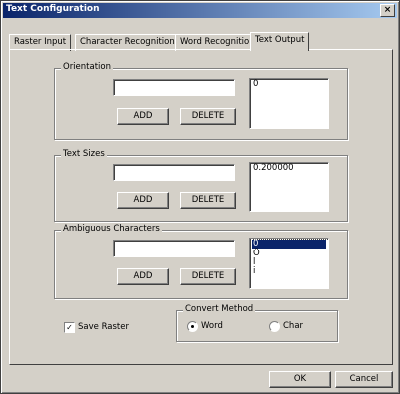 The image size is (400, 394). What do you see at coordinates (289, 253) in the screenshot?
I see `list-item: O` at bounding box center [289, 253].